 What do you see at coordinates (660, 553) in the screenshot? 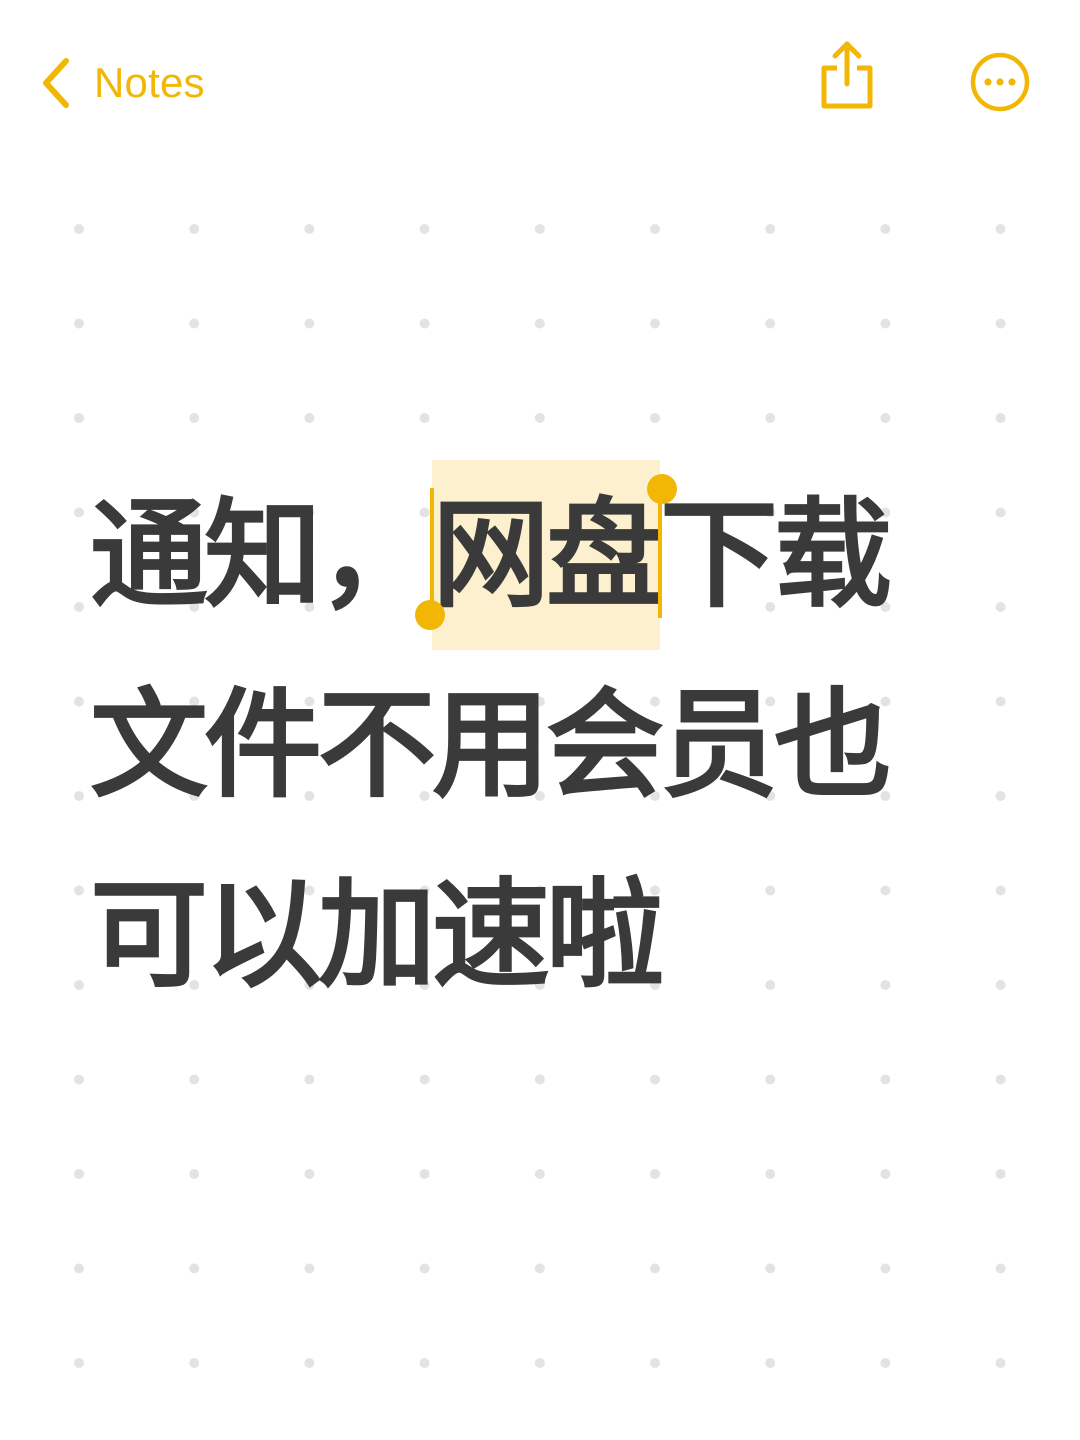
I see `selection-end-cursor` at bounding box center [660, 553].